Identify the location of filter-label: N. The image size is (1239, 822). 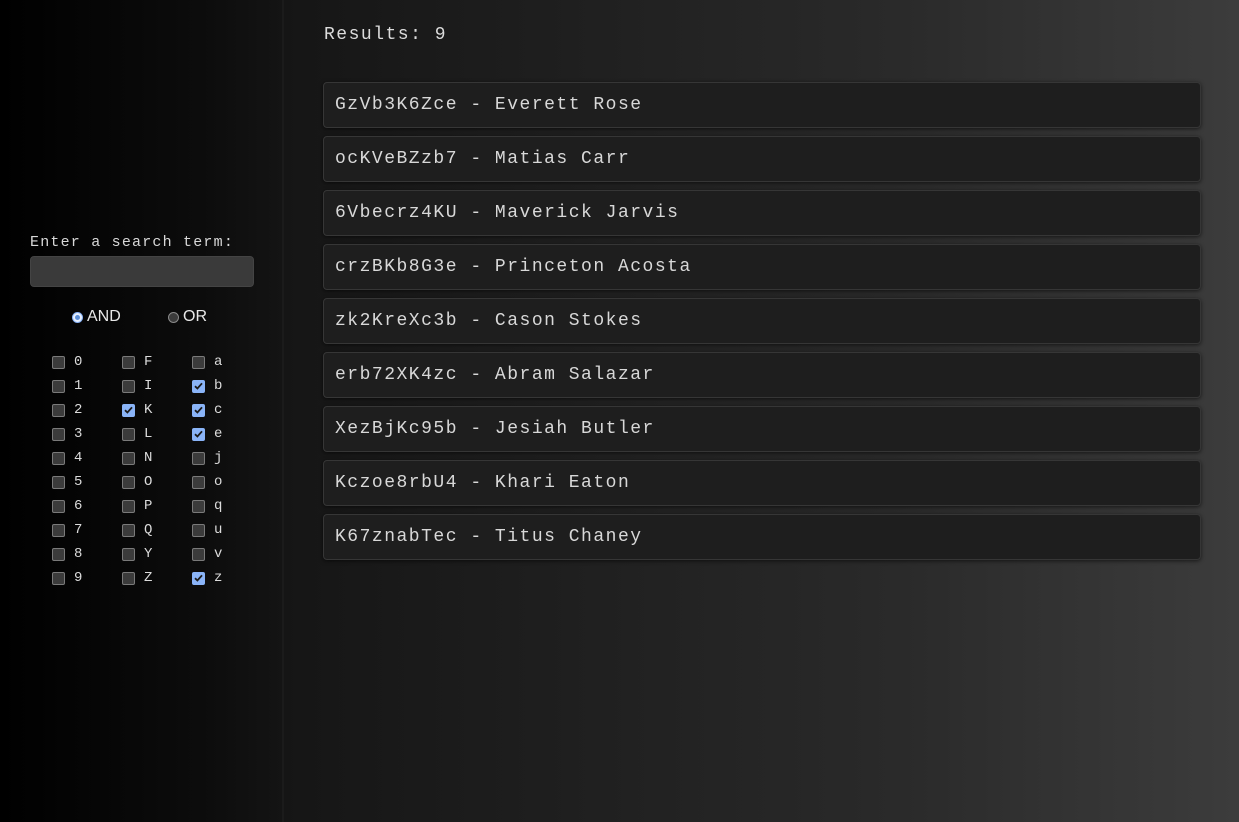
(148, 458).